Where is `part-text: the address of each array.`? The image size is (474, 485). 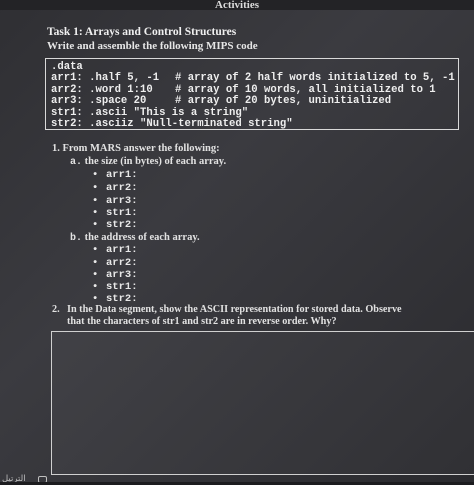
part-text: the address of each array. is located at coordinates (142, 237).